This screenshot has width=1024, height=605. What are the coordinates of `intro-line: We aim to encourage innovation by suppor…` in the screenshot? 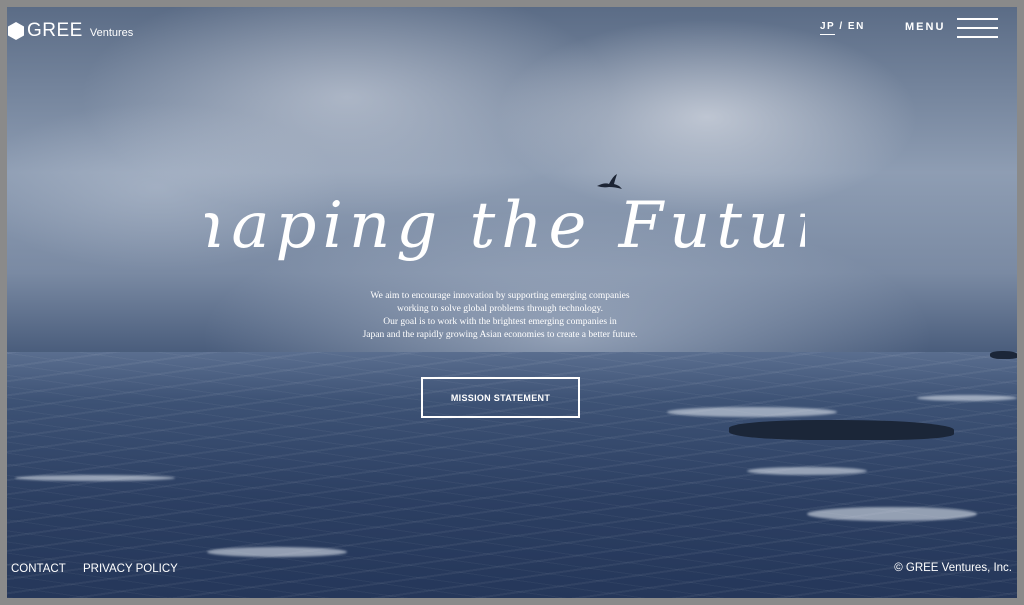 It's located at (500, 296).